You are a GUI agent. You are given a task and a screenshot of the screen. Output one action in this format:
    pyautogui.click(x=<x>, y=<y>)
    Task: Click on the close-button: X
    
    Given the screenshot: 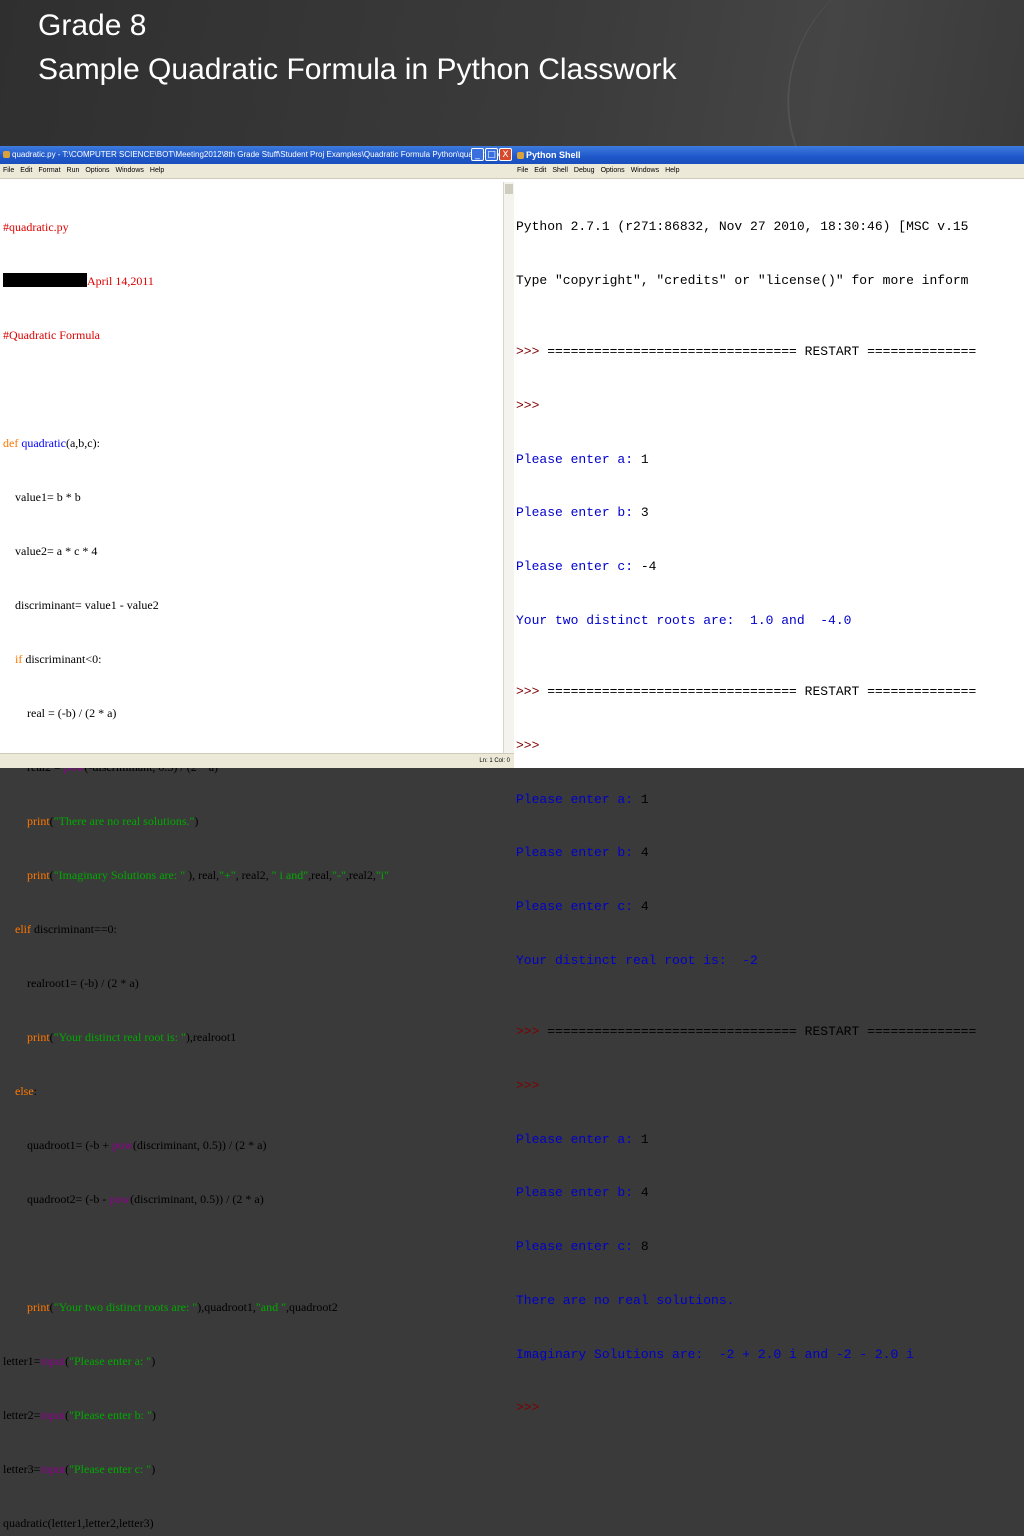 What is the action you would take?
    pyautogui.click(x=505, y=154)
    